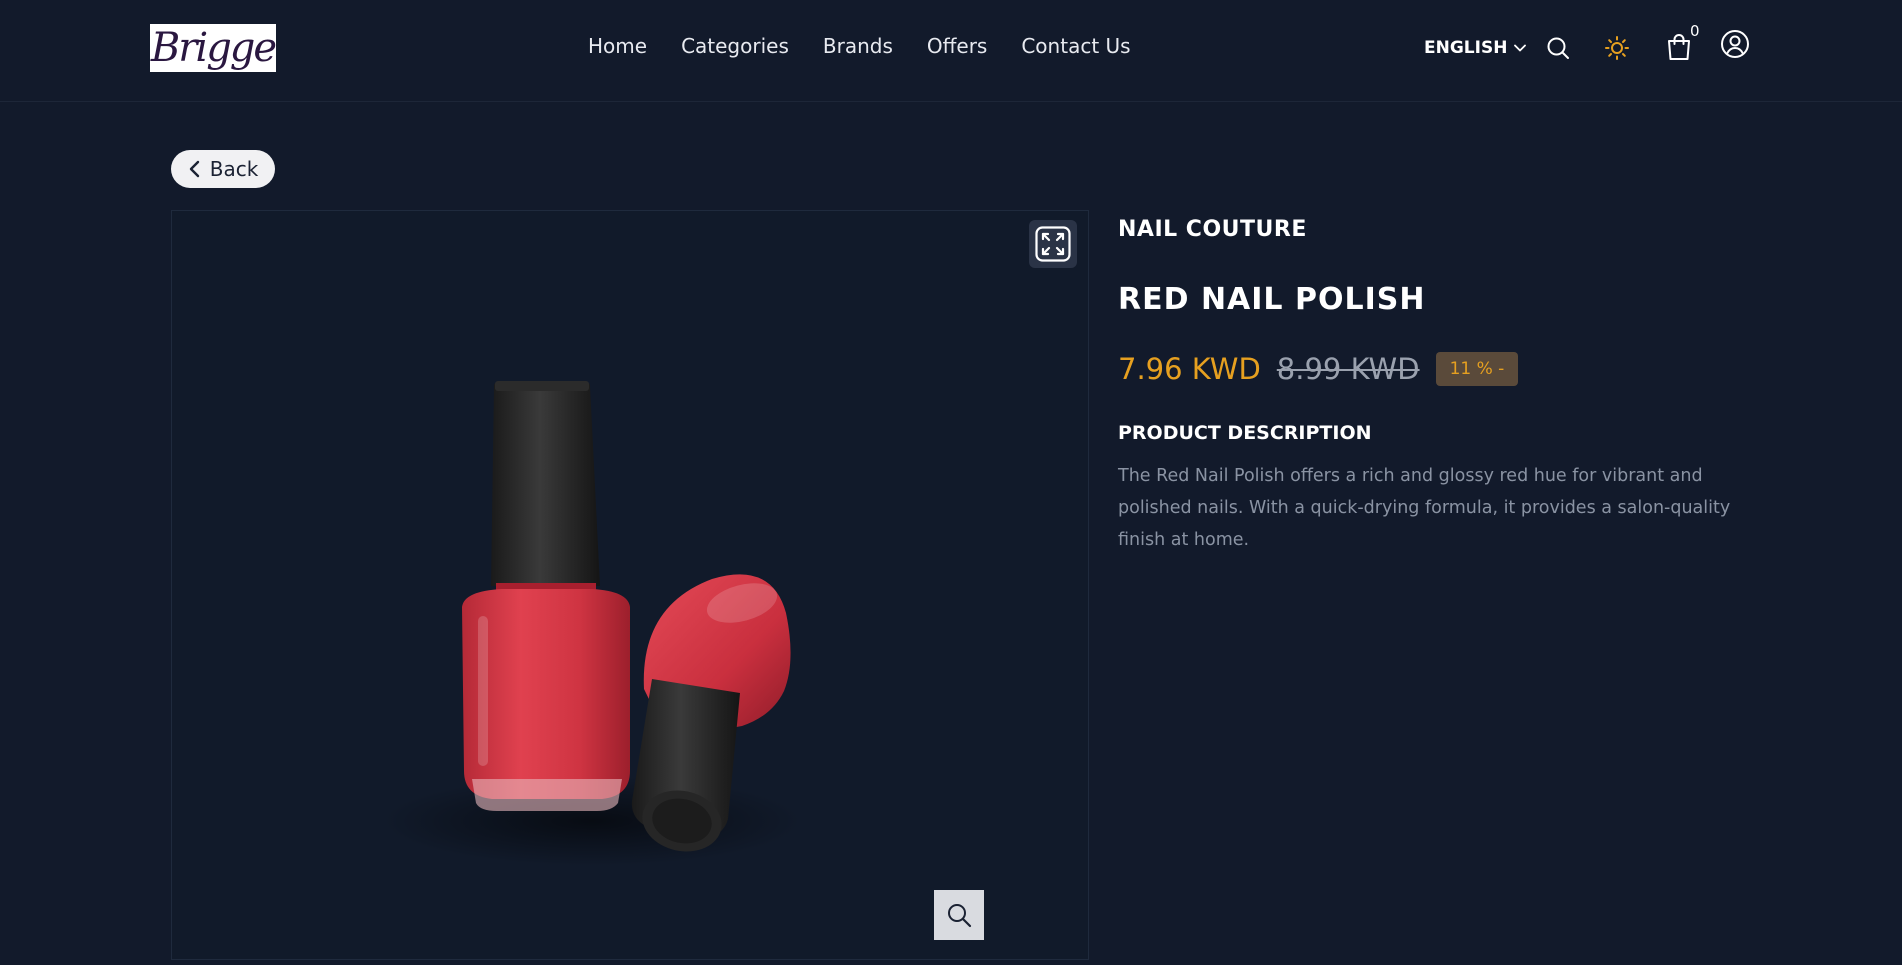 This screenshot has height=965, width=1902. What do you see at coordinates (194, 169) in the screenshot?
I see `chevron-left-icon` at bounding box center [194, 169].